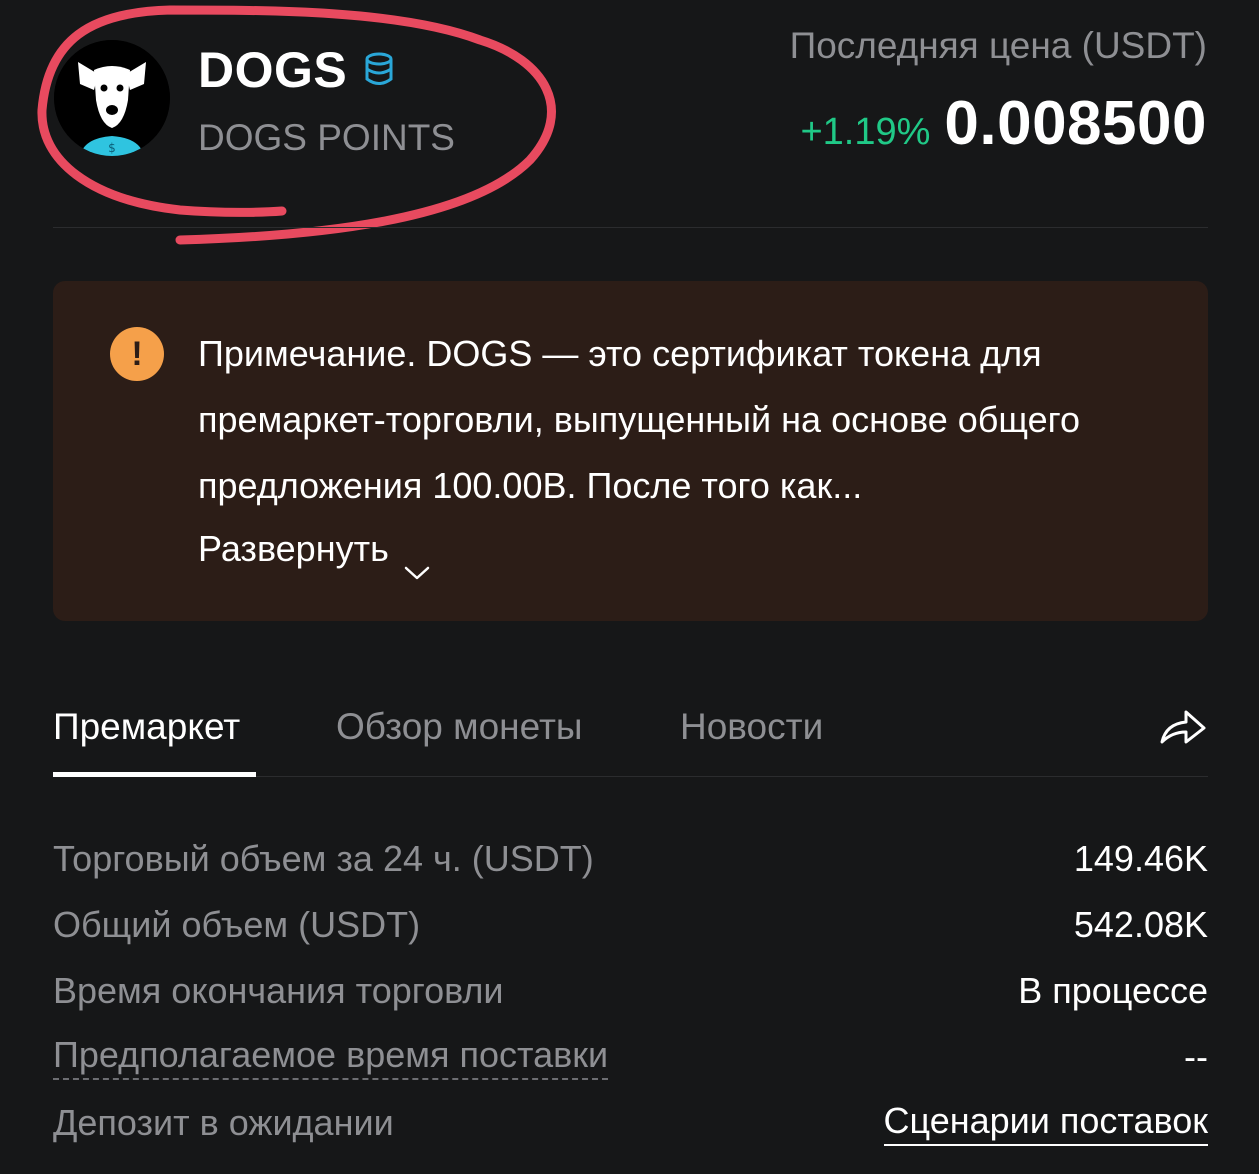 This screenshot has height=1174, width=1259. I want to click on stat-value: 542.08K, so click(1140, 924).